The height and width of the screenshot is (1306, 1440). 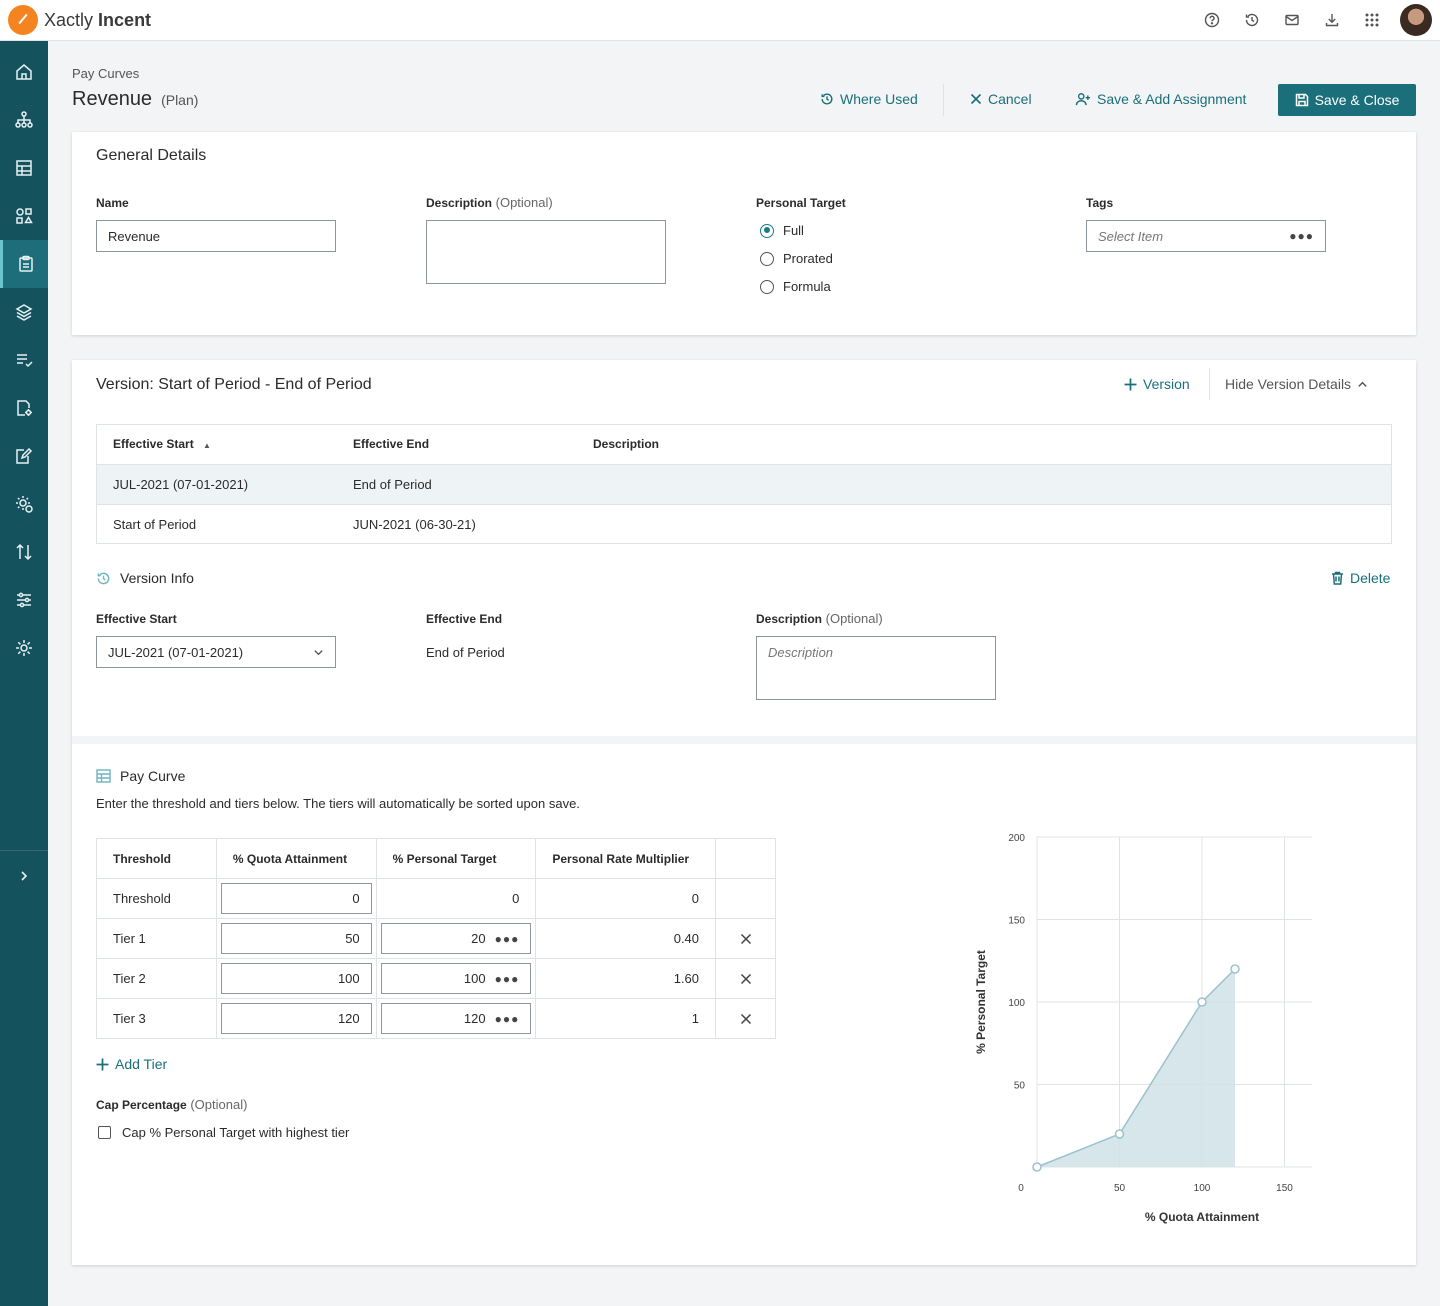 What do you see at coordinates (216, 652) in the screenshot?
I see `effective-start-select: JUL-2021 (07-01-2021)` at bounding box center [216, 652].